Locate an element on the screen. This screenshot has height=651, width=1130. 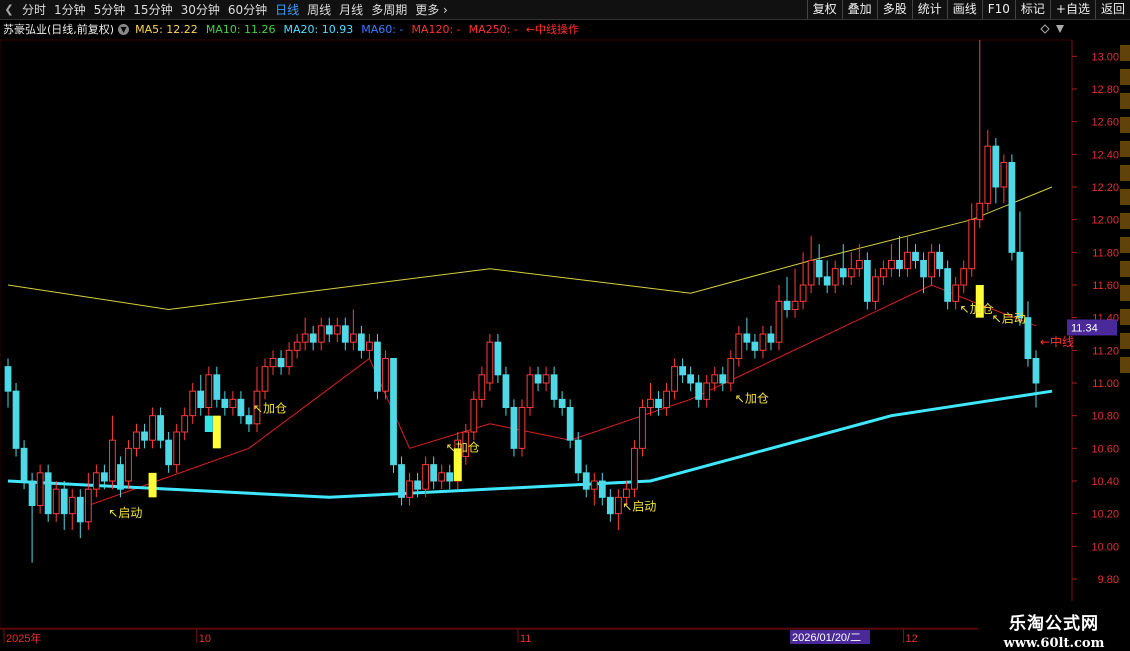
right-edge-note: ←中线 is located at coordinates (1057, 341).